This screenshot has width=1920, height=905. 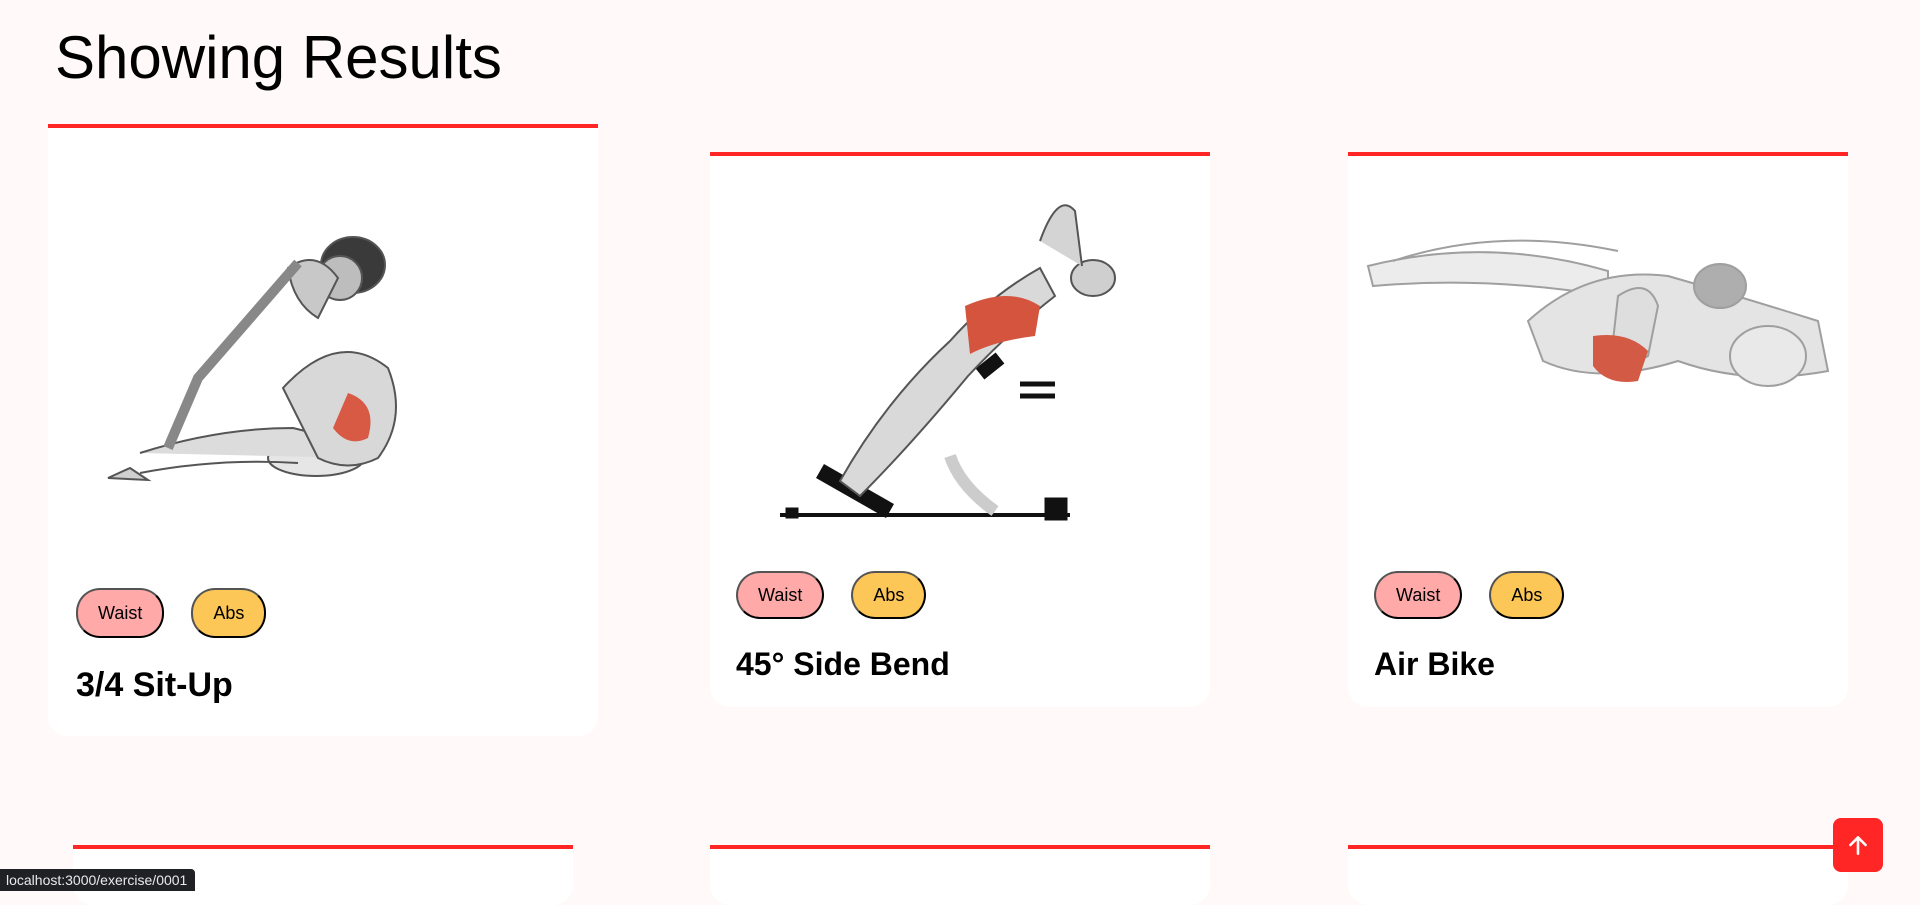 I want to click on page-title: Showing Results, so click(x=278, y=57).